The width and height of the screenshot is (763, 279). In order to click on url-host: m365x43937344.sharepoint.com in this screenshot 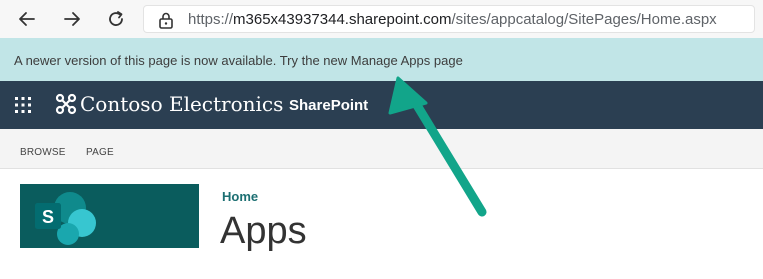, I will do `click(342, 19)`.